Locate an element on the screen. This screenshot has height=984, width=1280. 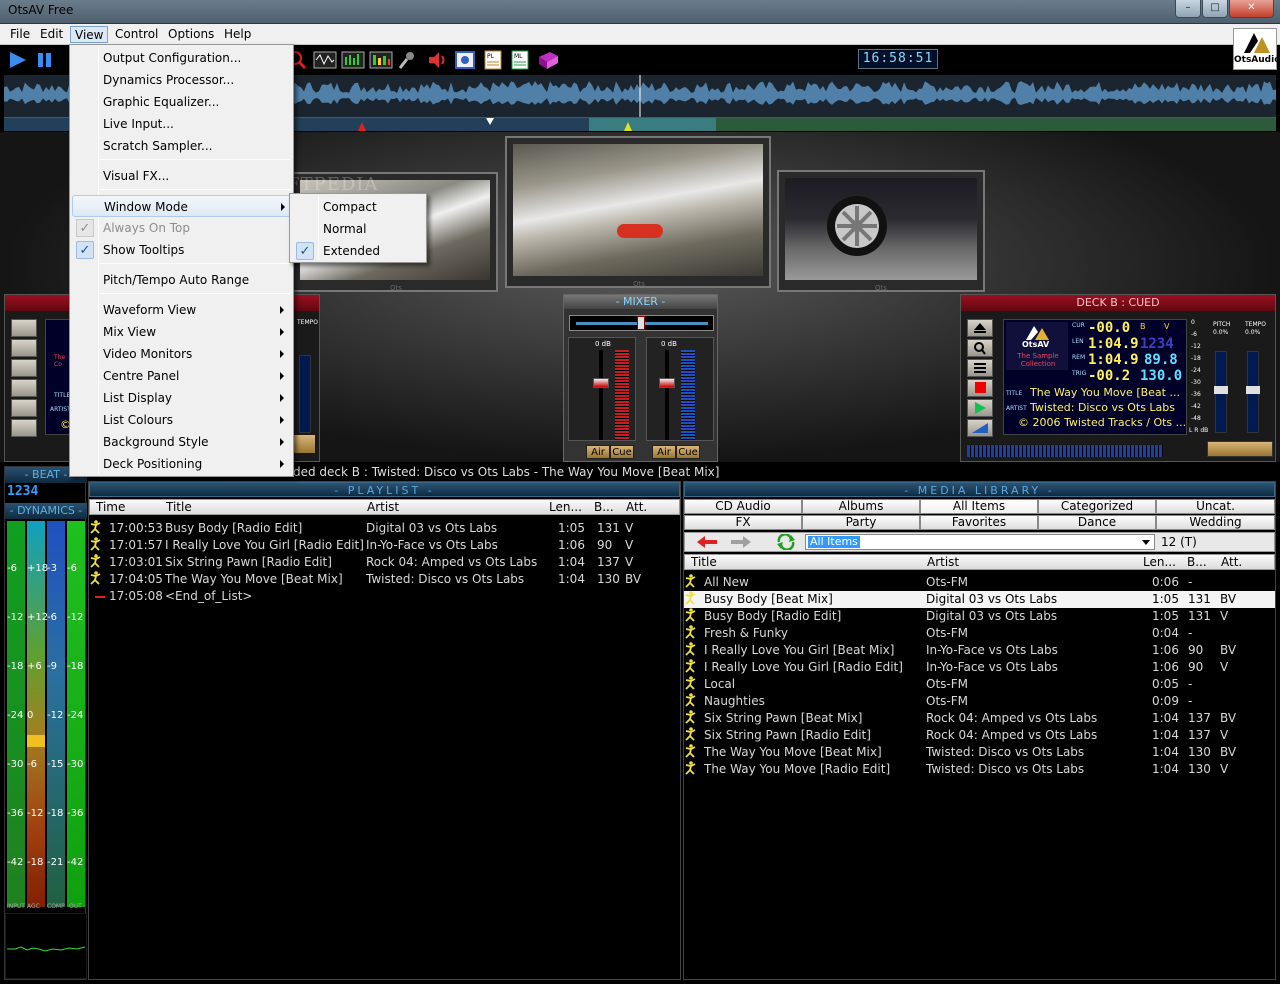
minimize-button: – is located at coordinates (1188, 9).